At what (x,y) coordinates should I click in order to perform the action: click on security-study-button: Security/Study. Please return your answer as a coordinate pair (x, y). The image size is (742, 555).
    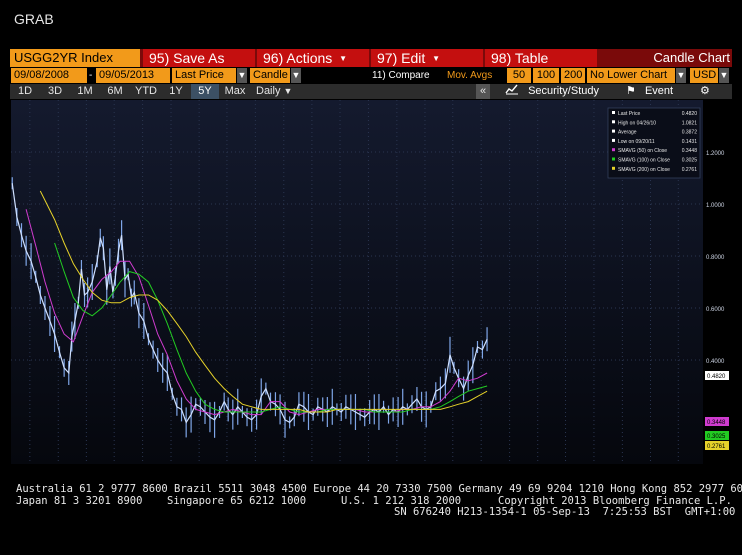
    Looking at the image, I should click on (552, 91).